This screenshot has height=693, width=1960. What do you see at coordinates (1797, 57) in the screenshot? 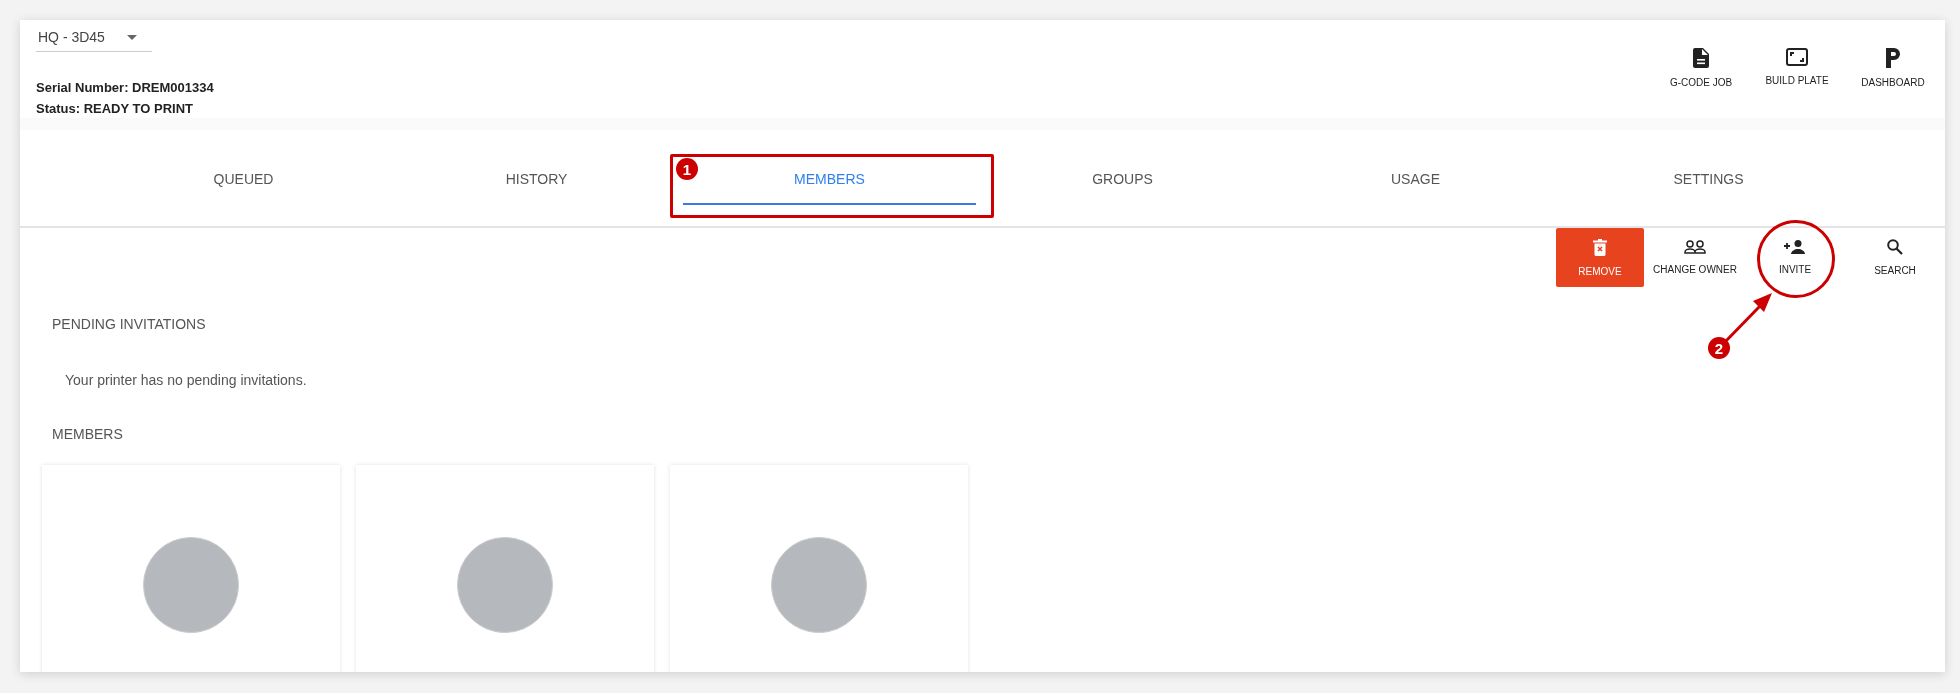
I see `frame-icon` at bounding box center [1797, 57].